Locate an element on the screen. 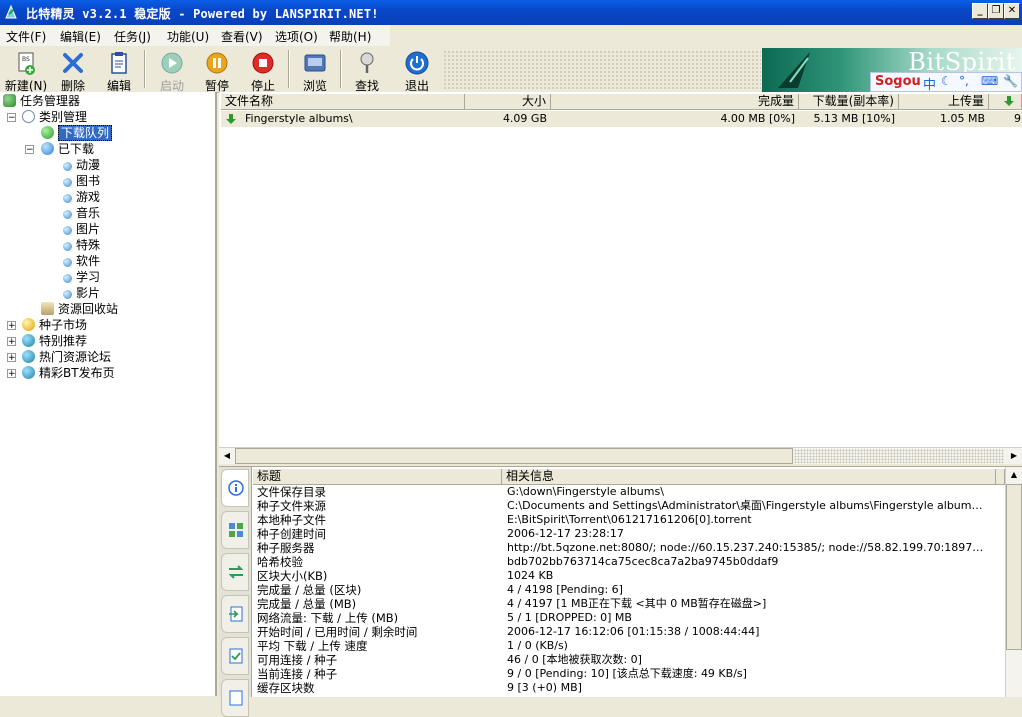 The height and width of the screenshot is (717, 1022). start-button: 启动 is located at coordinates (172, 70).